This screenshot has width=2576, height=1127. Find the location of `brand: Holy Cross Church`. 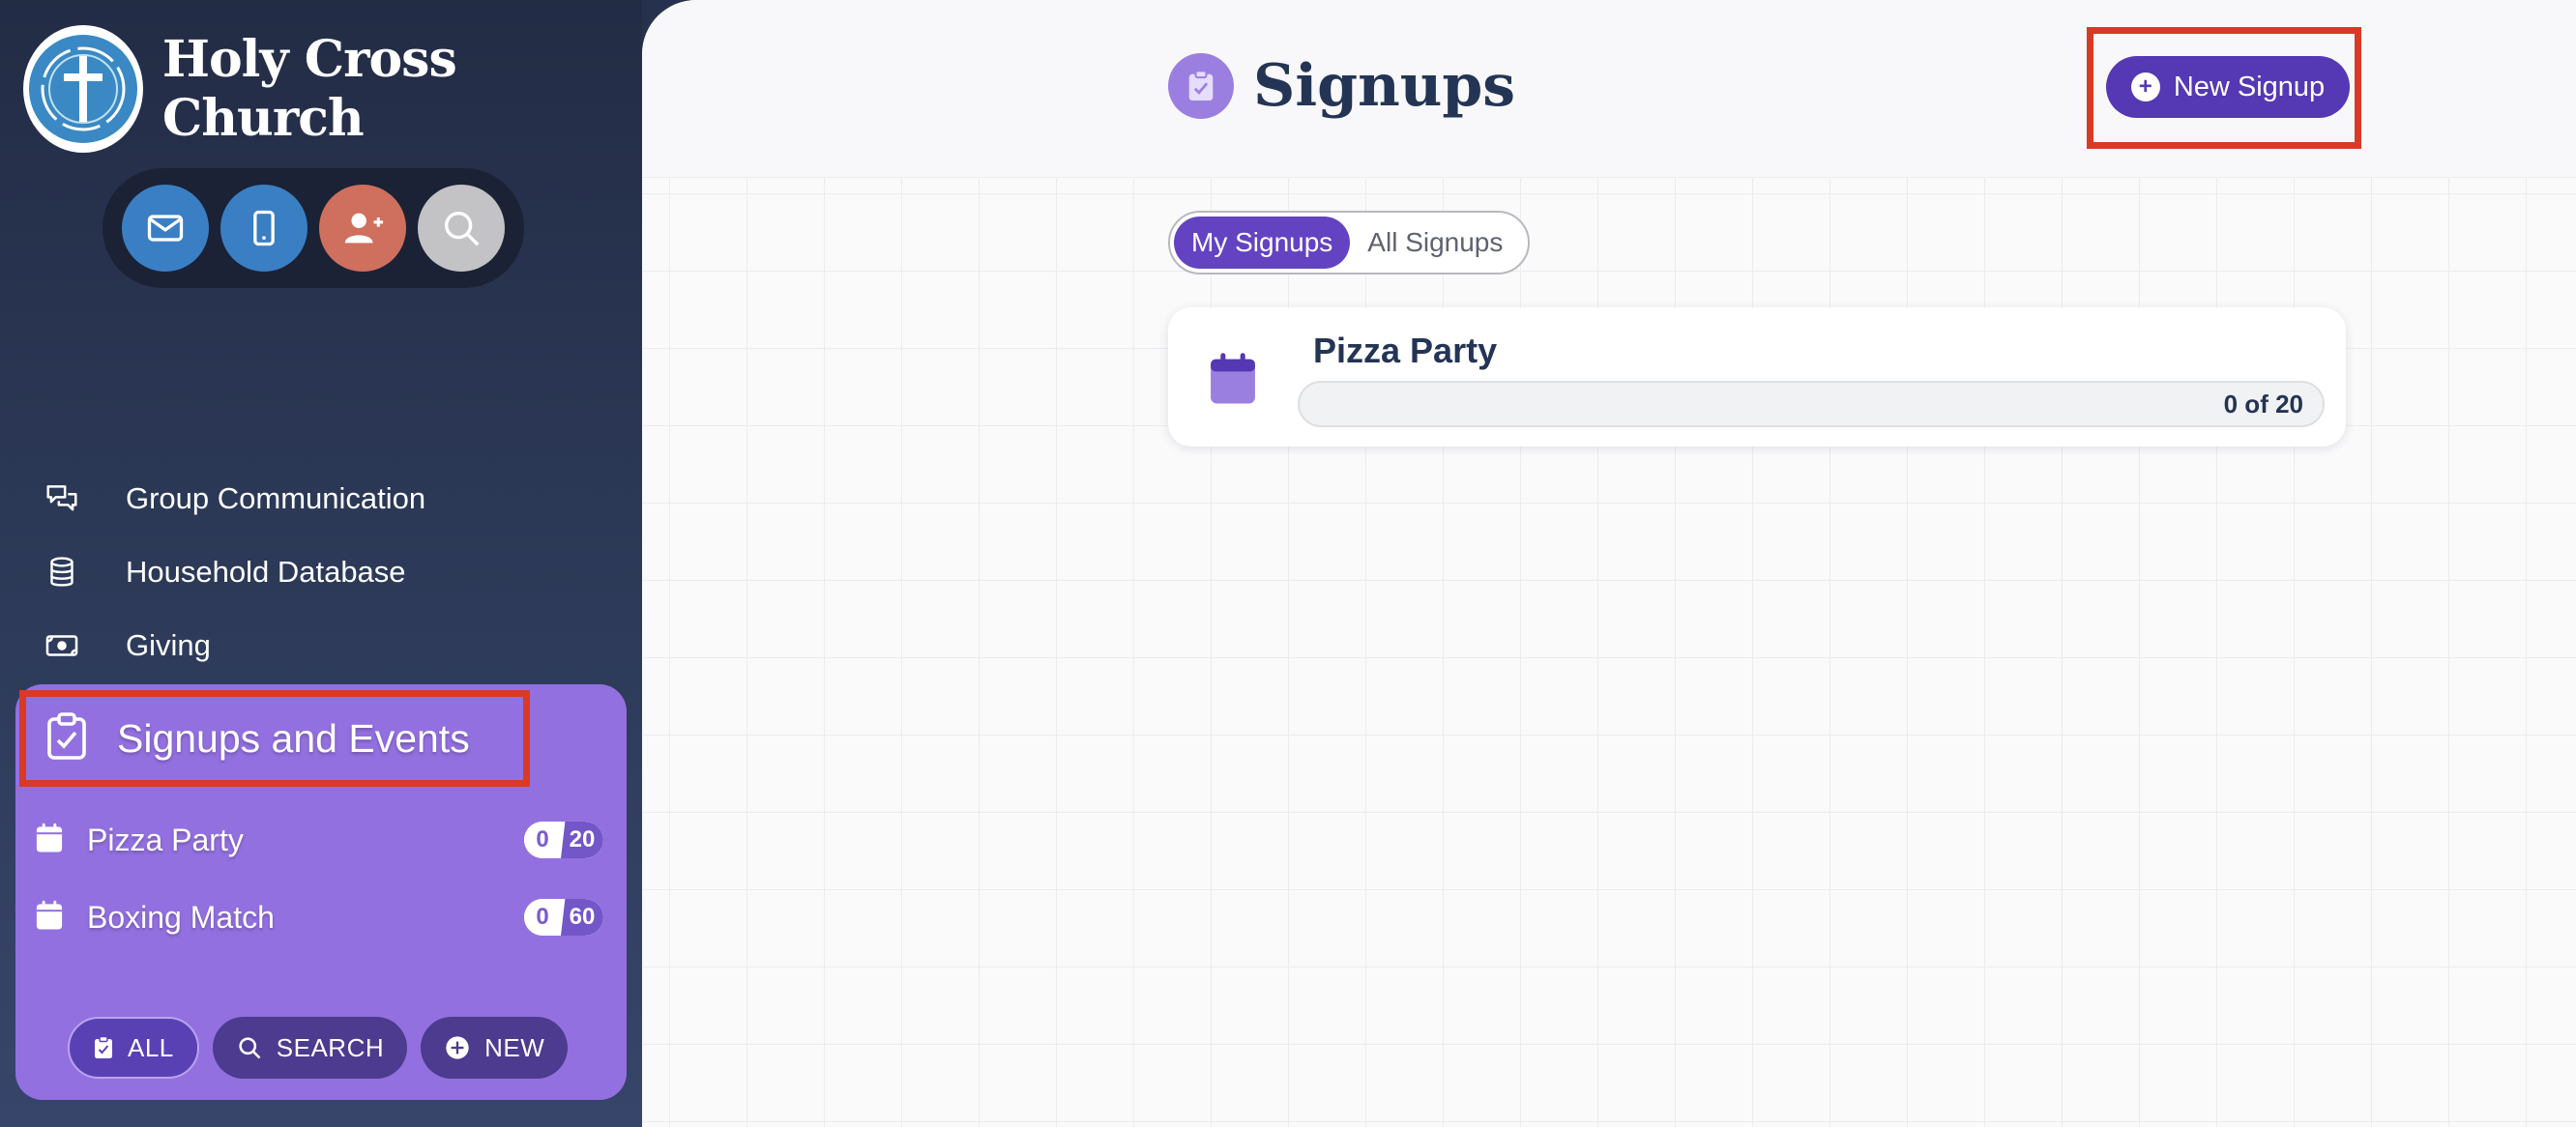

brand: Holy Cross Church is located at coordinates (332, 89).